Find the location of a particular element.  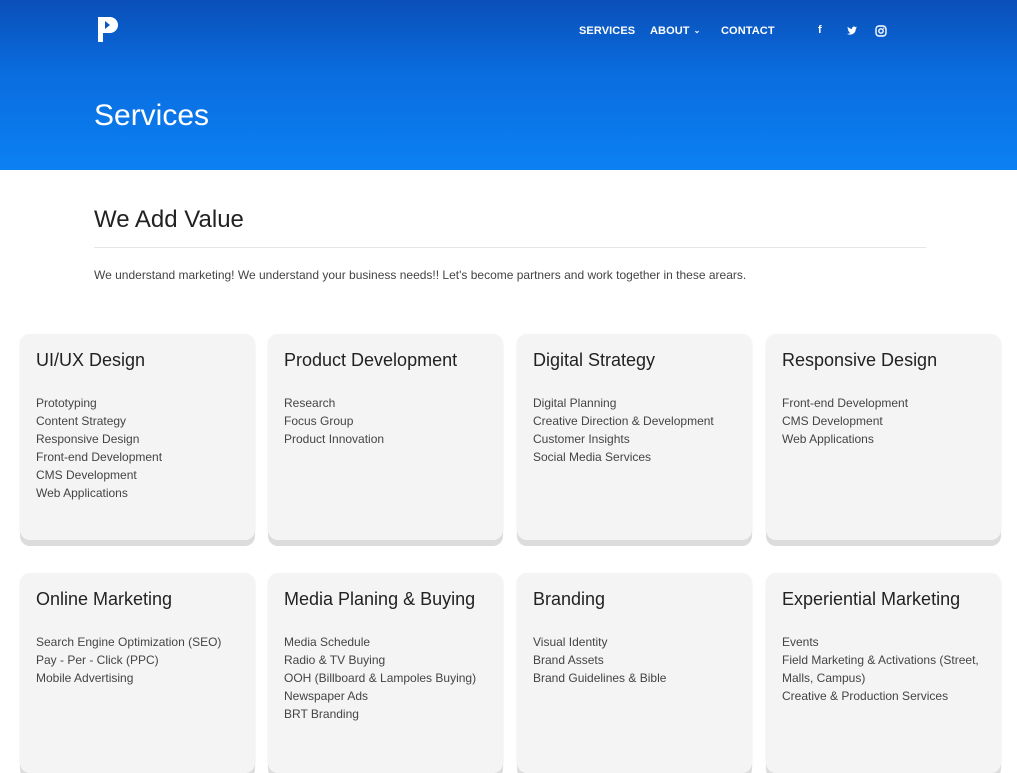

service-card-title: Media Planing & Buying is located at coordinates (380, 599).